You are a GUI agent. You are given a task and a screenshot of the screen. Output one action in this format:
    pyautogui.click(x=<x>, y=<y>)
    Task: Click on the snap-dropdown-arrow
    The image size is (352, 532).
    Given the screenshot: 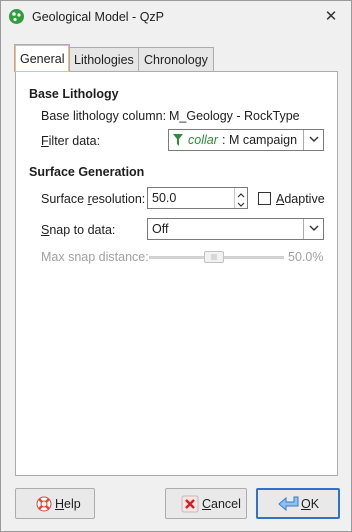 What is the action you would take?
    pyautogui.click(x=313, y=229)
    